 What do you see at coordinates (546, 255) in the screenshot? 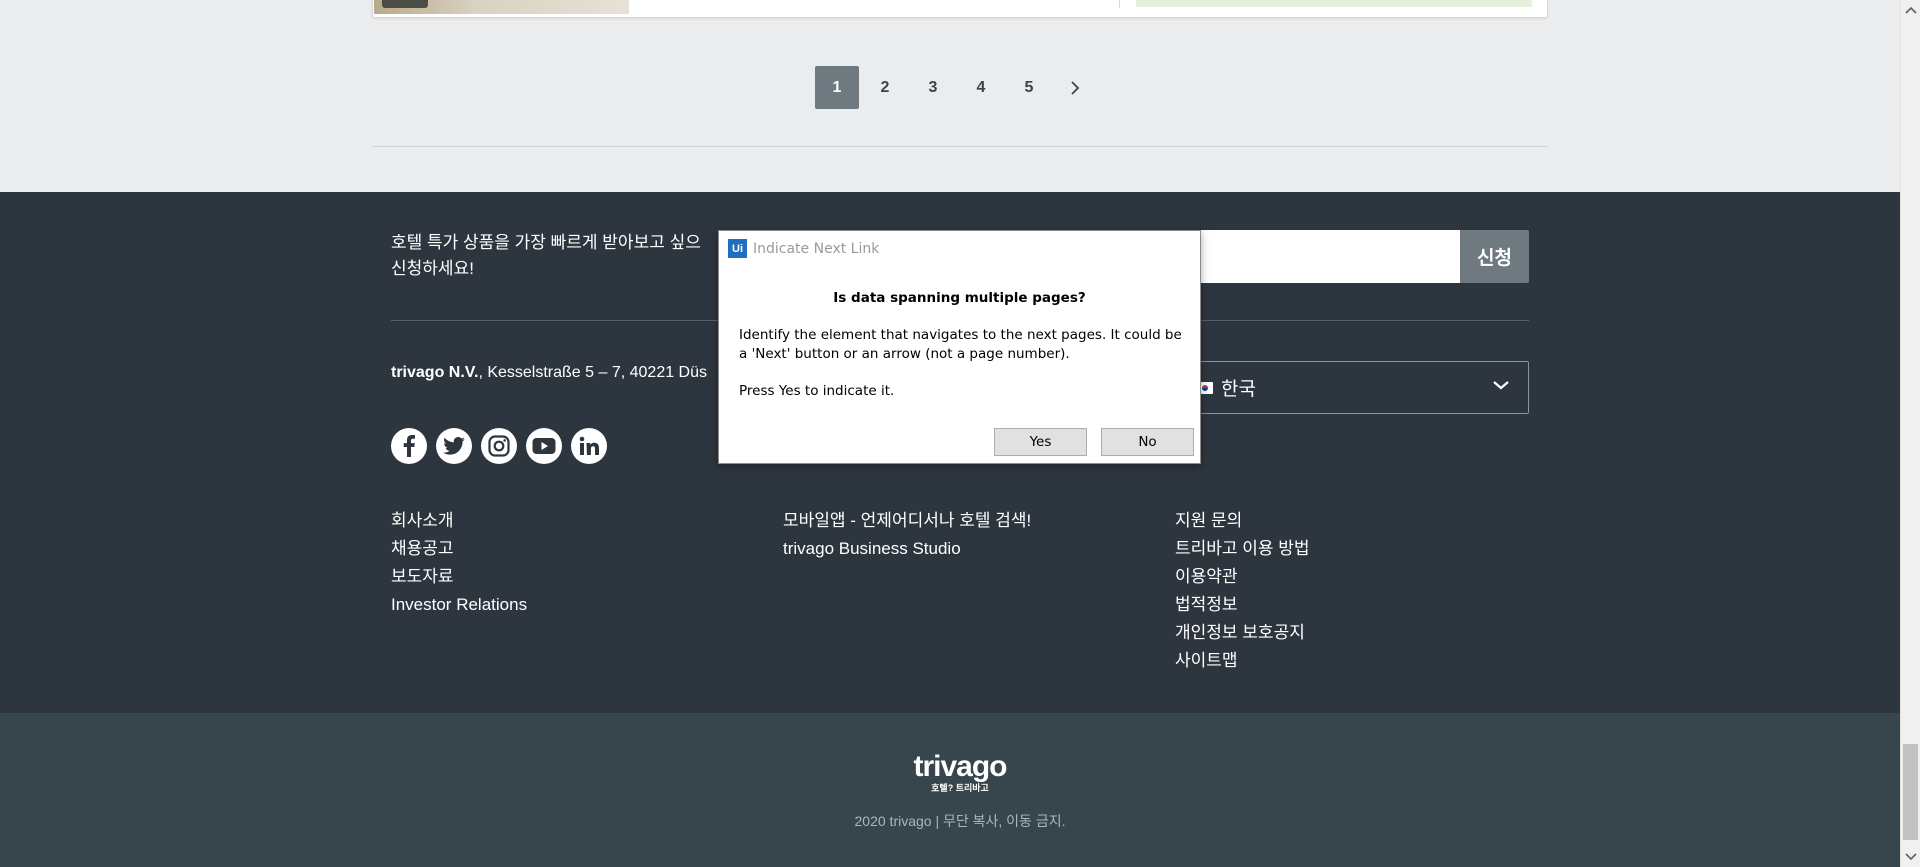
I see `newsletter-text: 호텔 특가 상품을 가장 빠르게 받아보고 싶으 신청하세요!` at bounding box center [546, 255].